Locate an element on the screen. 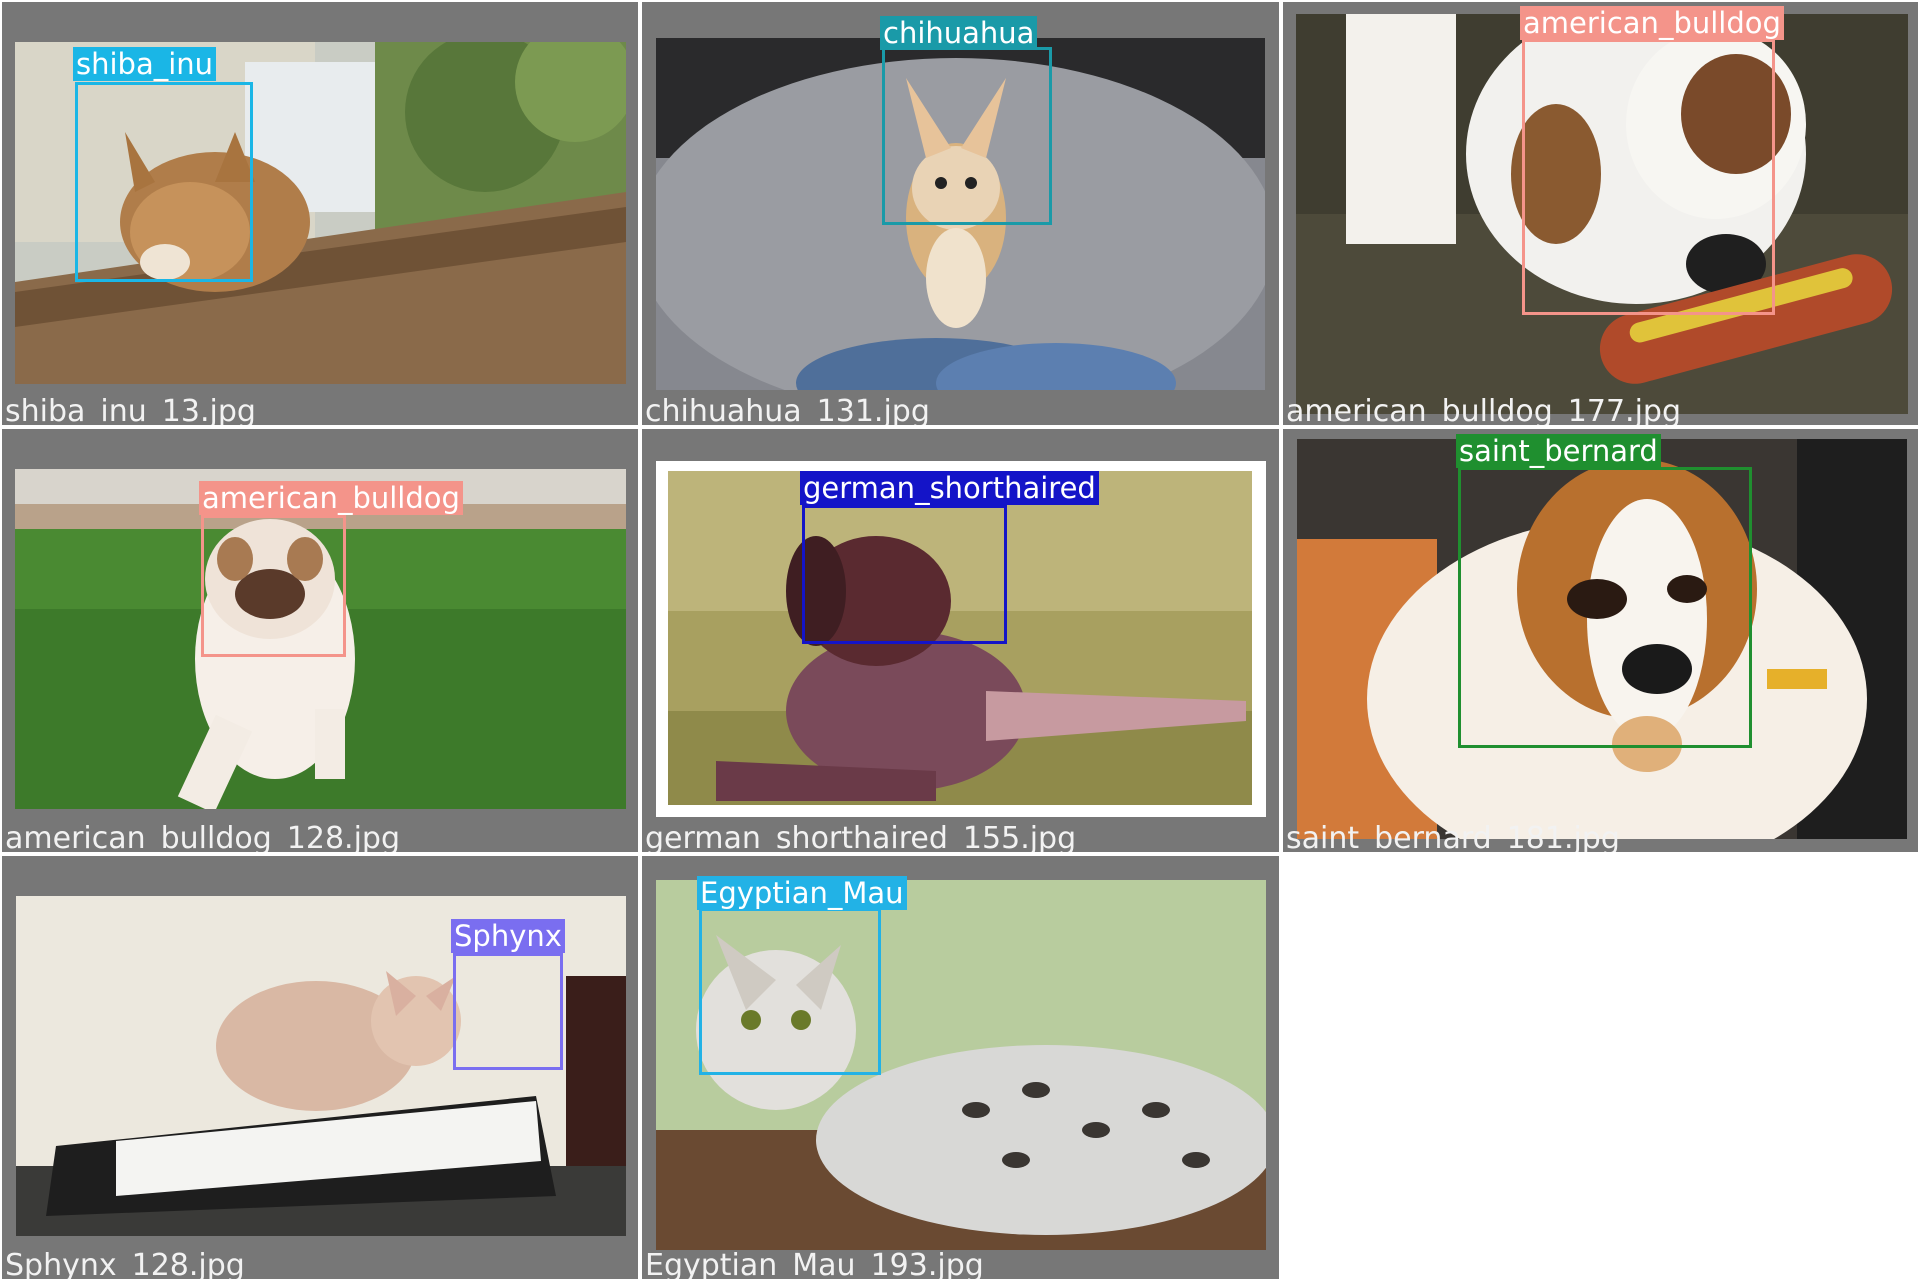 This screenshot has height=1281, width=1920. bounding-box-shiba-inu is located at coordinates (164, 182).